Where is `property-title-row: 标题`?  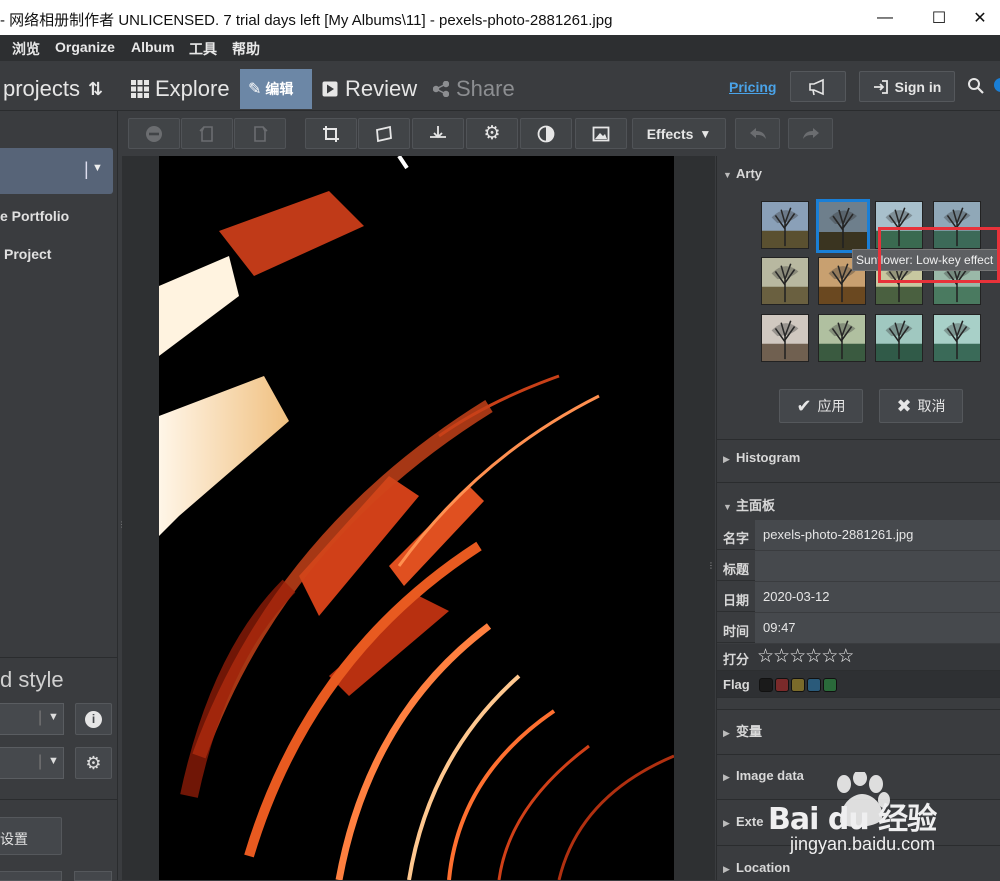
property-title-row: 标题 is located at coordinates (858, 566).